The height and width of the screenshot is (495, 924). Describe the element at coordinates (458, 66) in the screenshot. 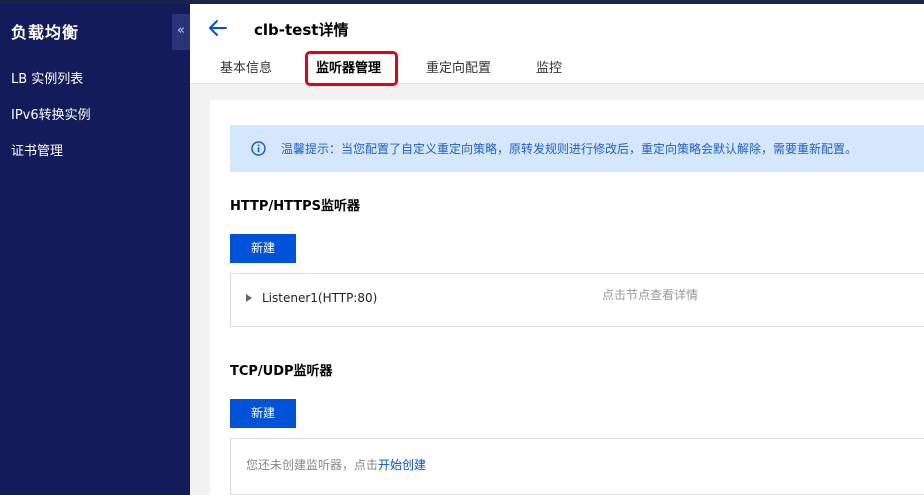

I see `tab-redirect-config: 重定向配置` at that location.